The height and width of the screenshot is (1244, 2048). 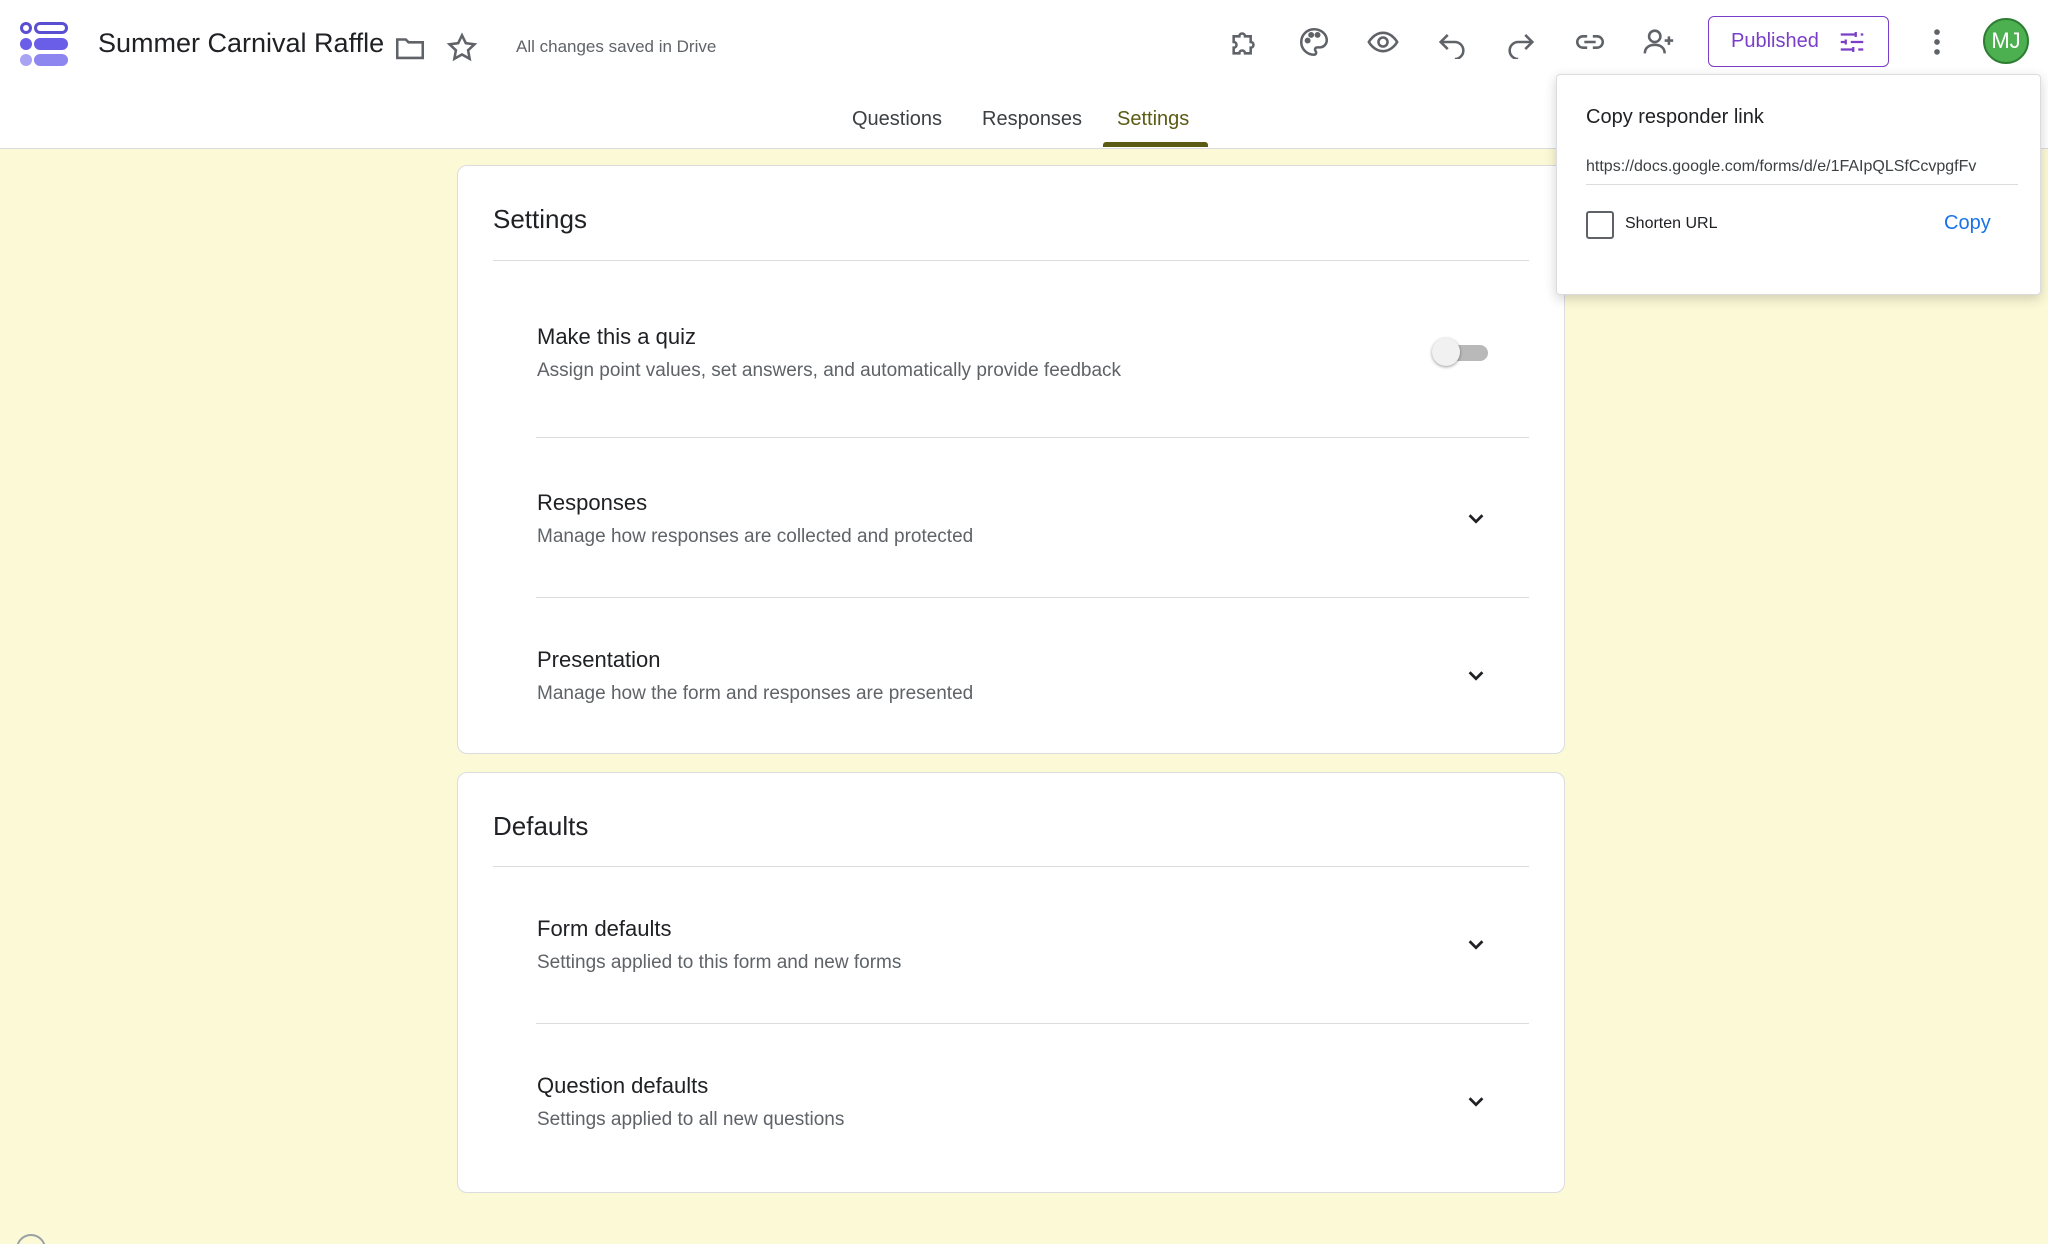 I want to click on shorten-url-label: Shorten URL, so click(x=1671, y=223).